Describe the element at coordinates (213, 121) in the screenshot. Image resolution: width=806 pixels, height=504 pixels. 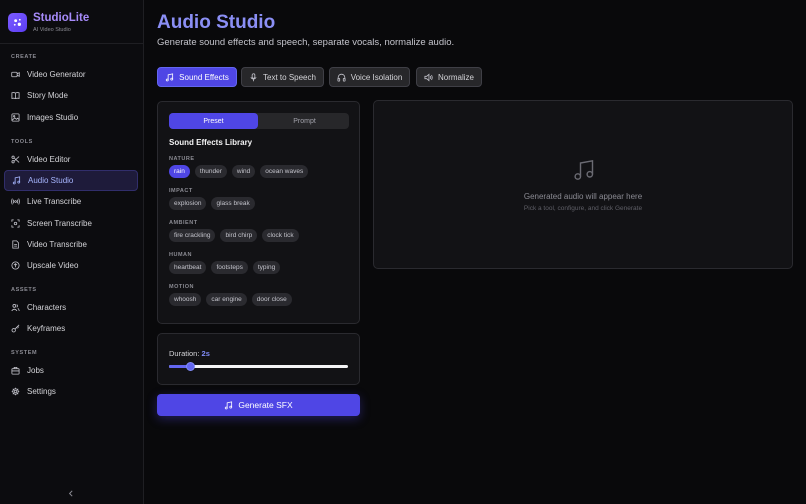
I see `preset-mode-button: Preset` at that location.